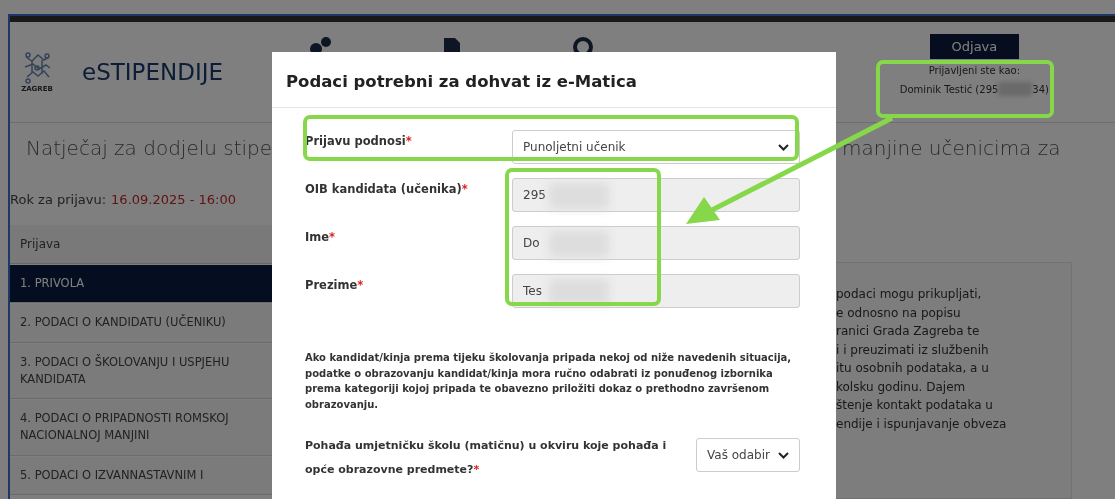 Image resolution: width=1115 pixels, height=499 pixels. I want to click on consent-text-line: itu osobnih podataka, a u, so click(913, 368).